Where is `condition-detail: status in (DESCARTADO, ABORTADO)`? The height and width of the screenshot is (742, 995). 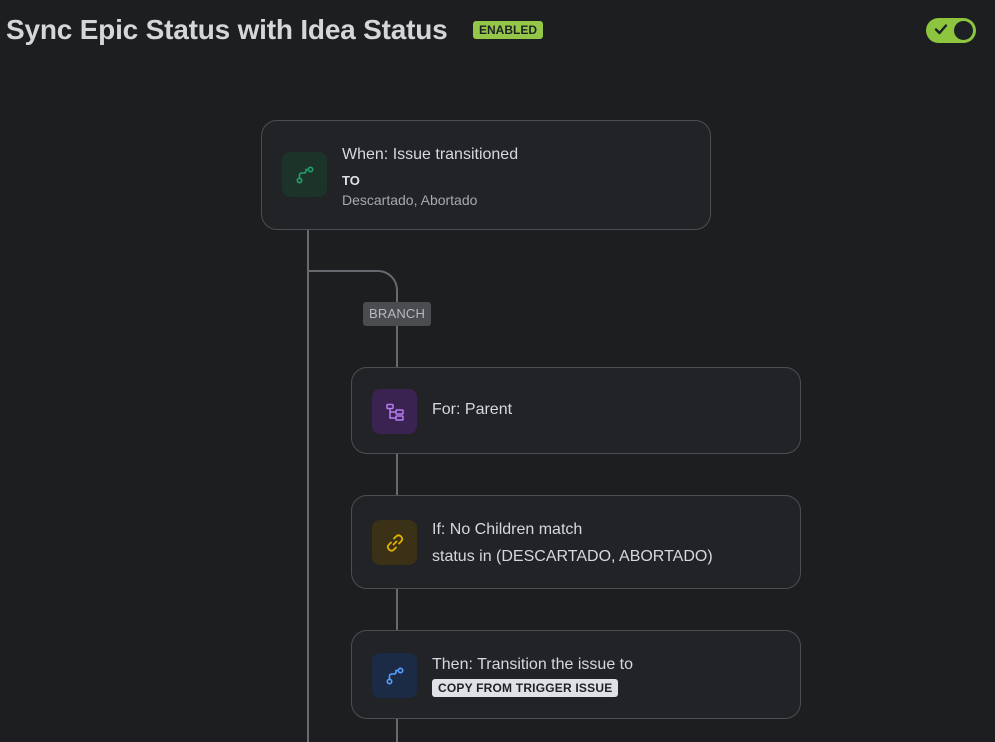
condition-detail: status in (DESCARTADO, ABORTADO) is located at coordinates (572, 556).